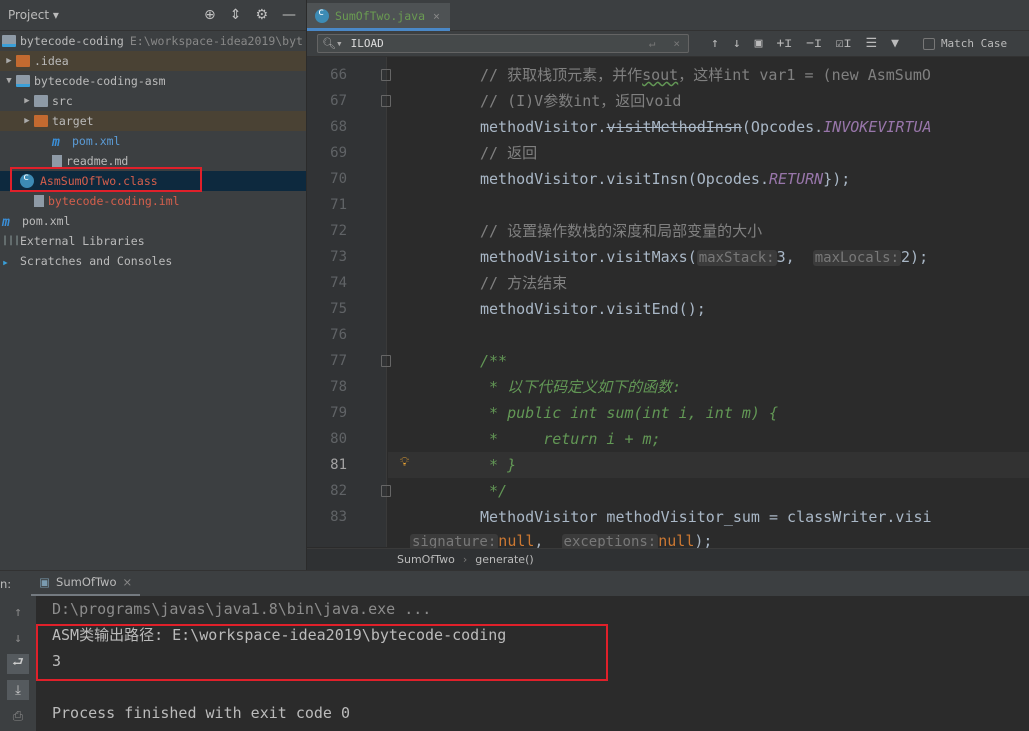 The height and width of the screenshot is (731, 1029). I want to click on tree-item: ▶ target, so click(153, 121).